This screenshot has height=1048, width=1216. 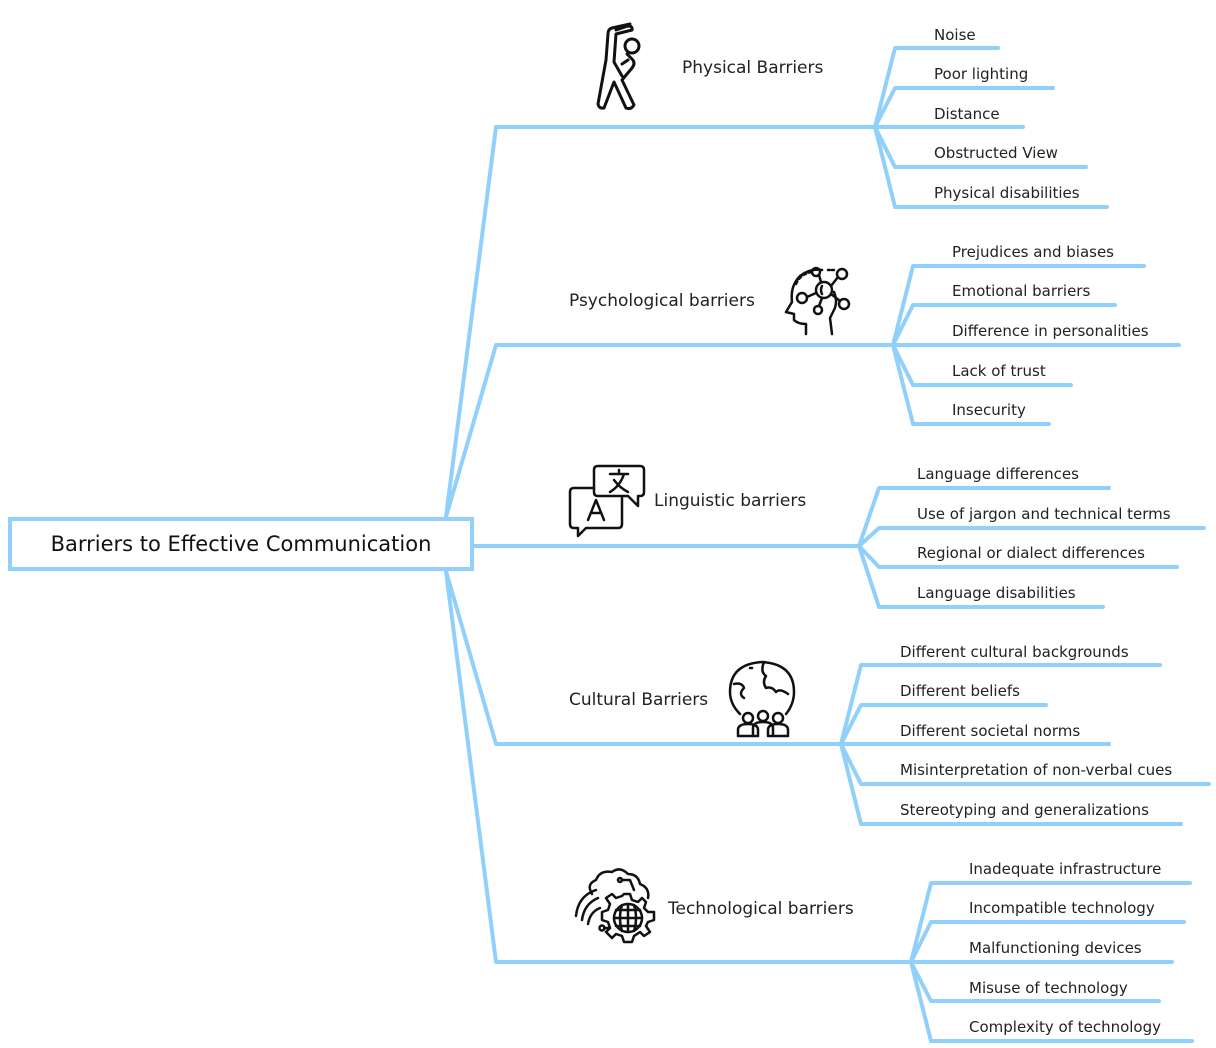 What do you see at coordinates (1024, 810) in the screenshot?
I see `leaf-item: Stereotyping and generalizations` at bounding box center [1024, 810].